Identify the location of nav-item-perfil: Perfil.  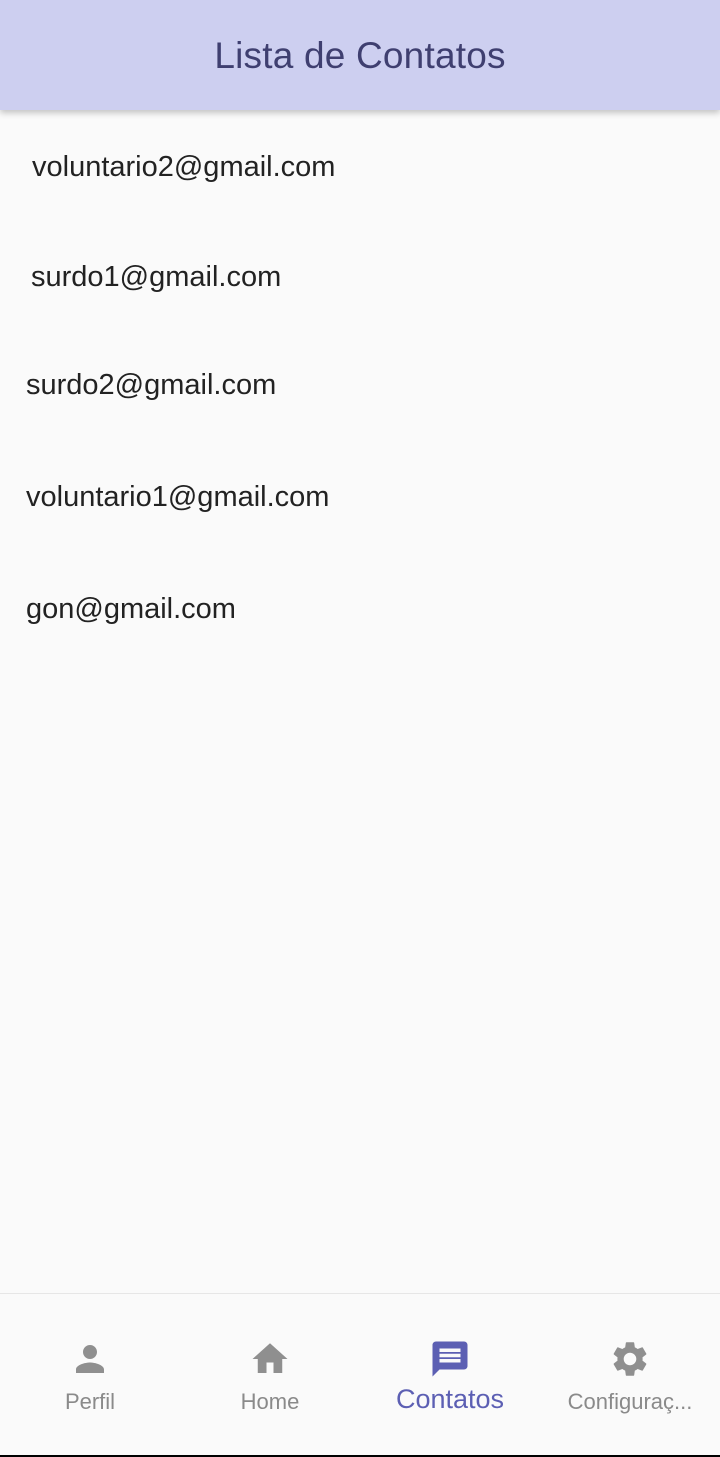
(90, 1374).